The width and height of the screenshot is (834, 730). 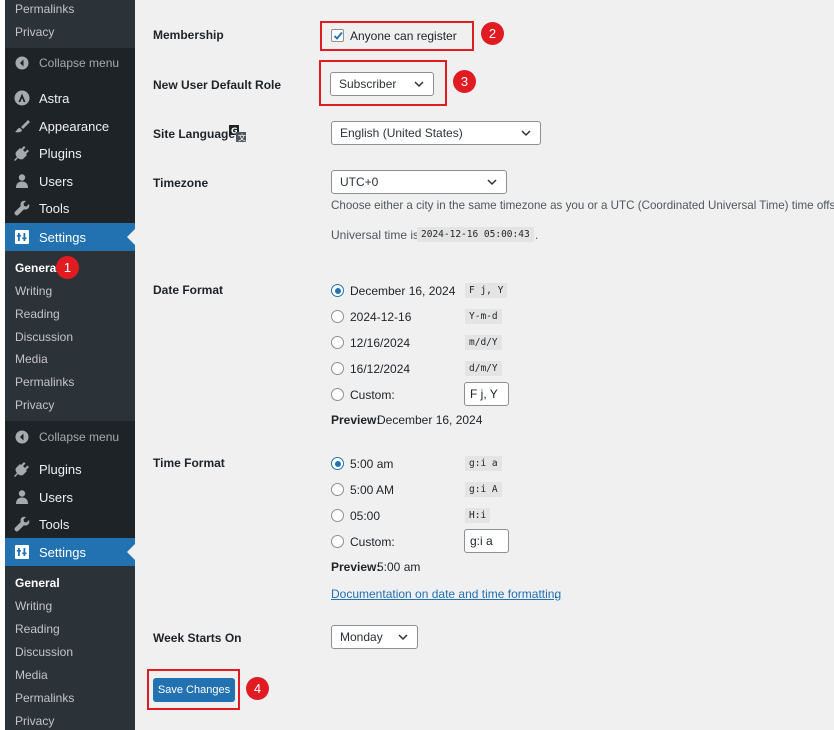 I want to click on time-preview-label: Preview:, so click(x=356, y=567).